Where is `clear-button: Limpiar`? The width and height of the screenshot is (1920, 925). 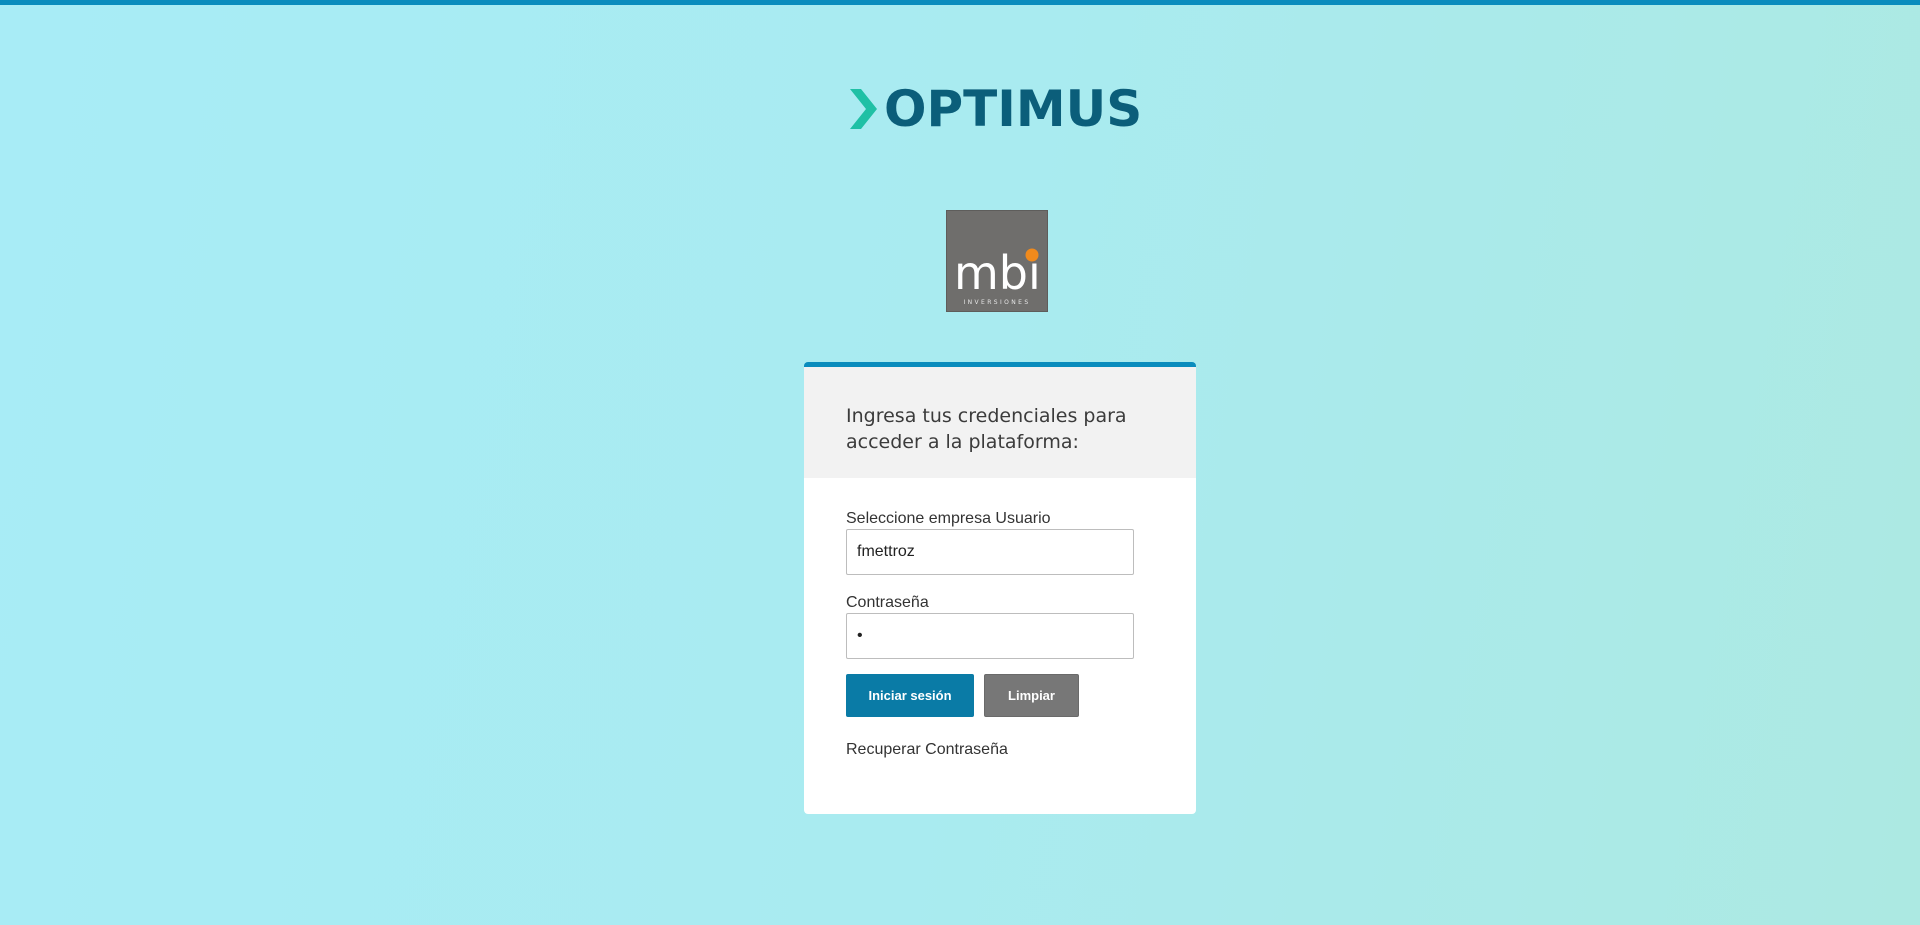 clear-button: Limpiar is located at coordinates (1031, 695).